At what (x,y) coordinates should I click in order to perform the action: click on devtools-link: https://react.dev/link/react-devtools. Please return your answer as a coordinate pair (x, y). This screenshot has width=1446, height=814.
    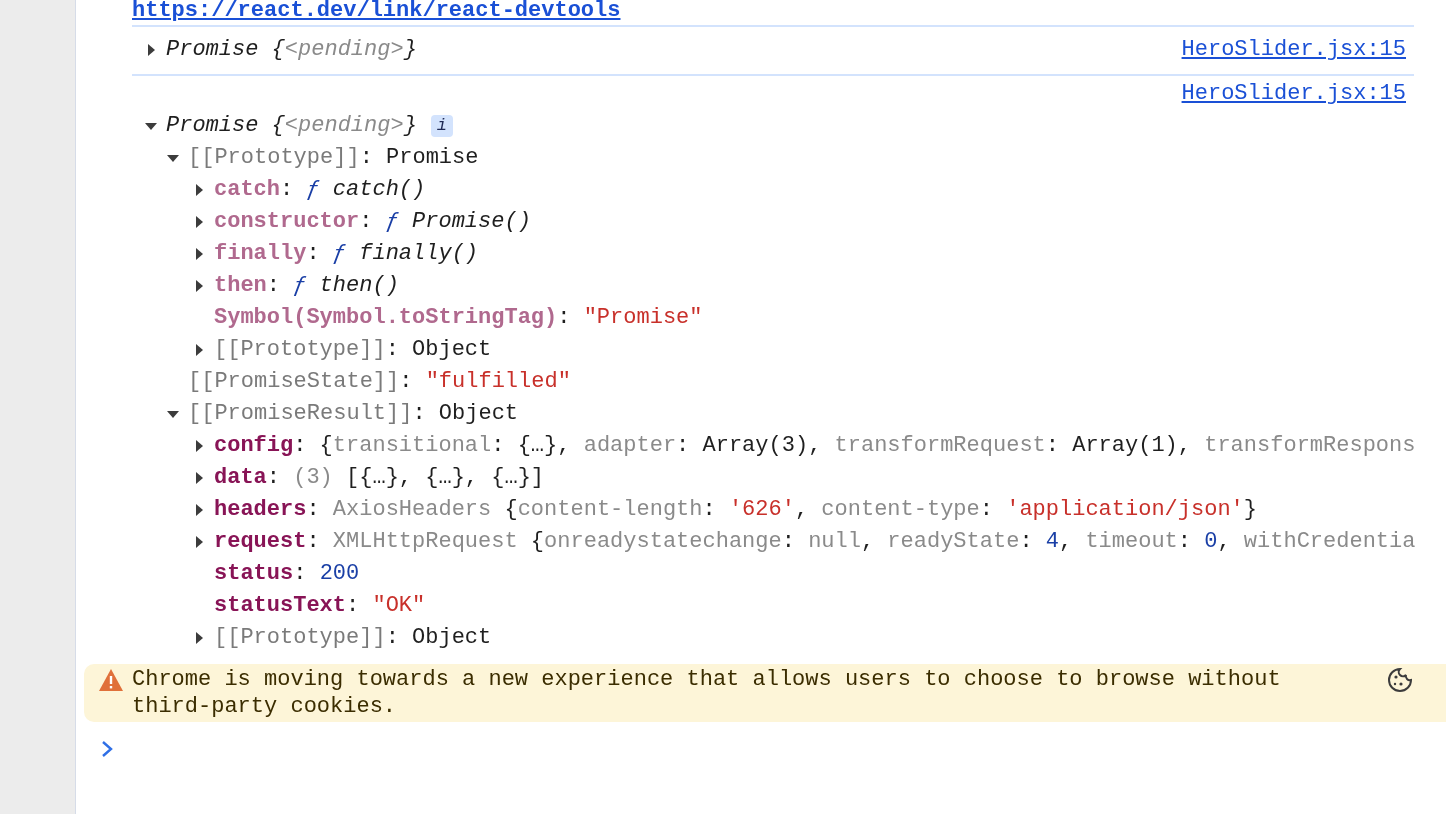
    Looking at the image, I should click on (376, 11).